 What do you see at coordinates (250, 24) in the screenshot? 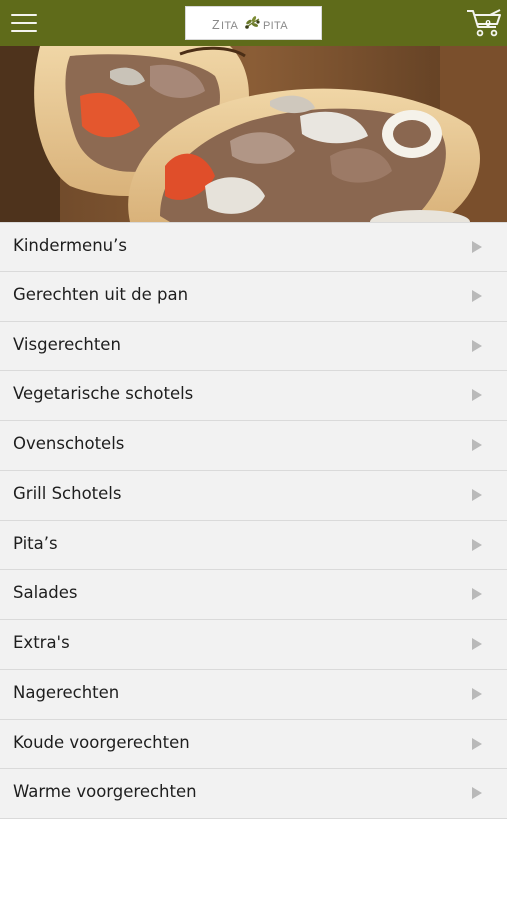
I see `logo-graphic: Z ITA PITA` at bounding box center [250, 24].